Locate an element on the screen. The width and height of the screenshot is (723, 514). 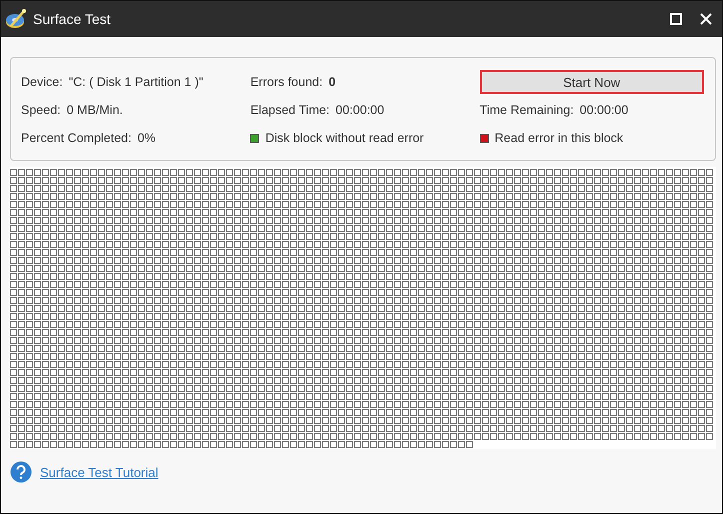
info-label: Elapsed Time: is located at coordinates (290, 110).